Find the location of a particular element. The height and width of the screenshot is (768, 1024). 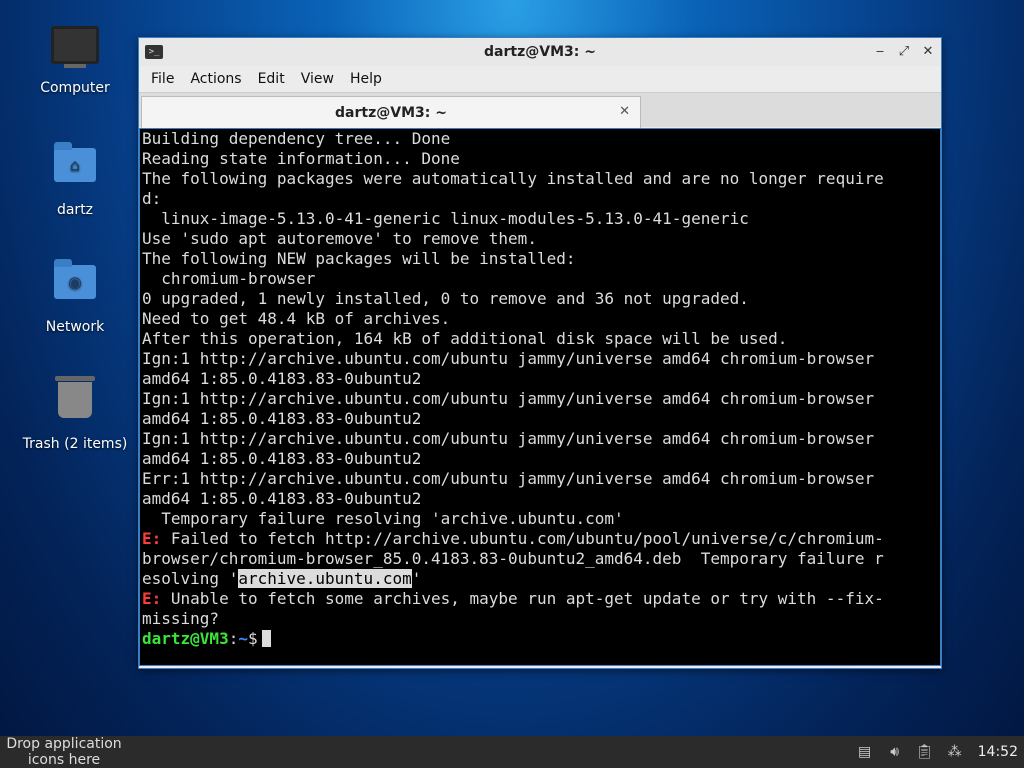

selected-text: archive.ubuntu.com is located at coordinates (325, 578).